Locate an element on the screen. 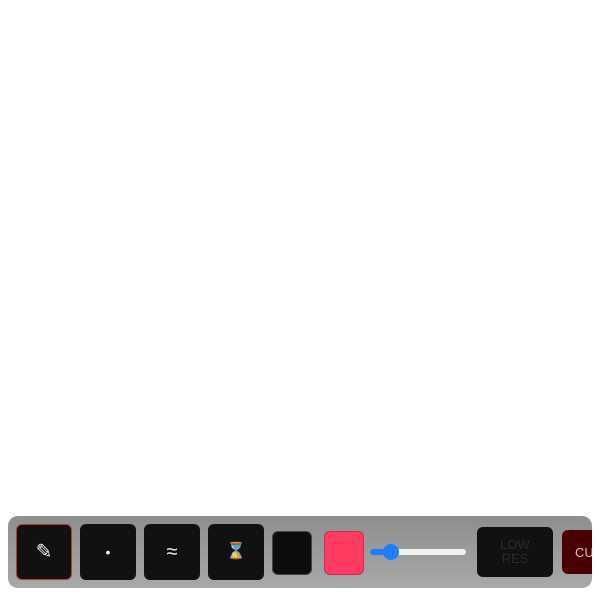  slider-thumb is located at coordinates (391, 552).